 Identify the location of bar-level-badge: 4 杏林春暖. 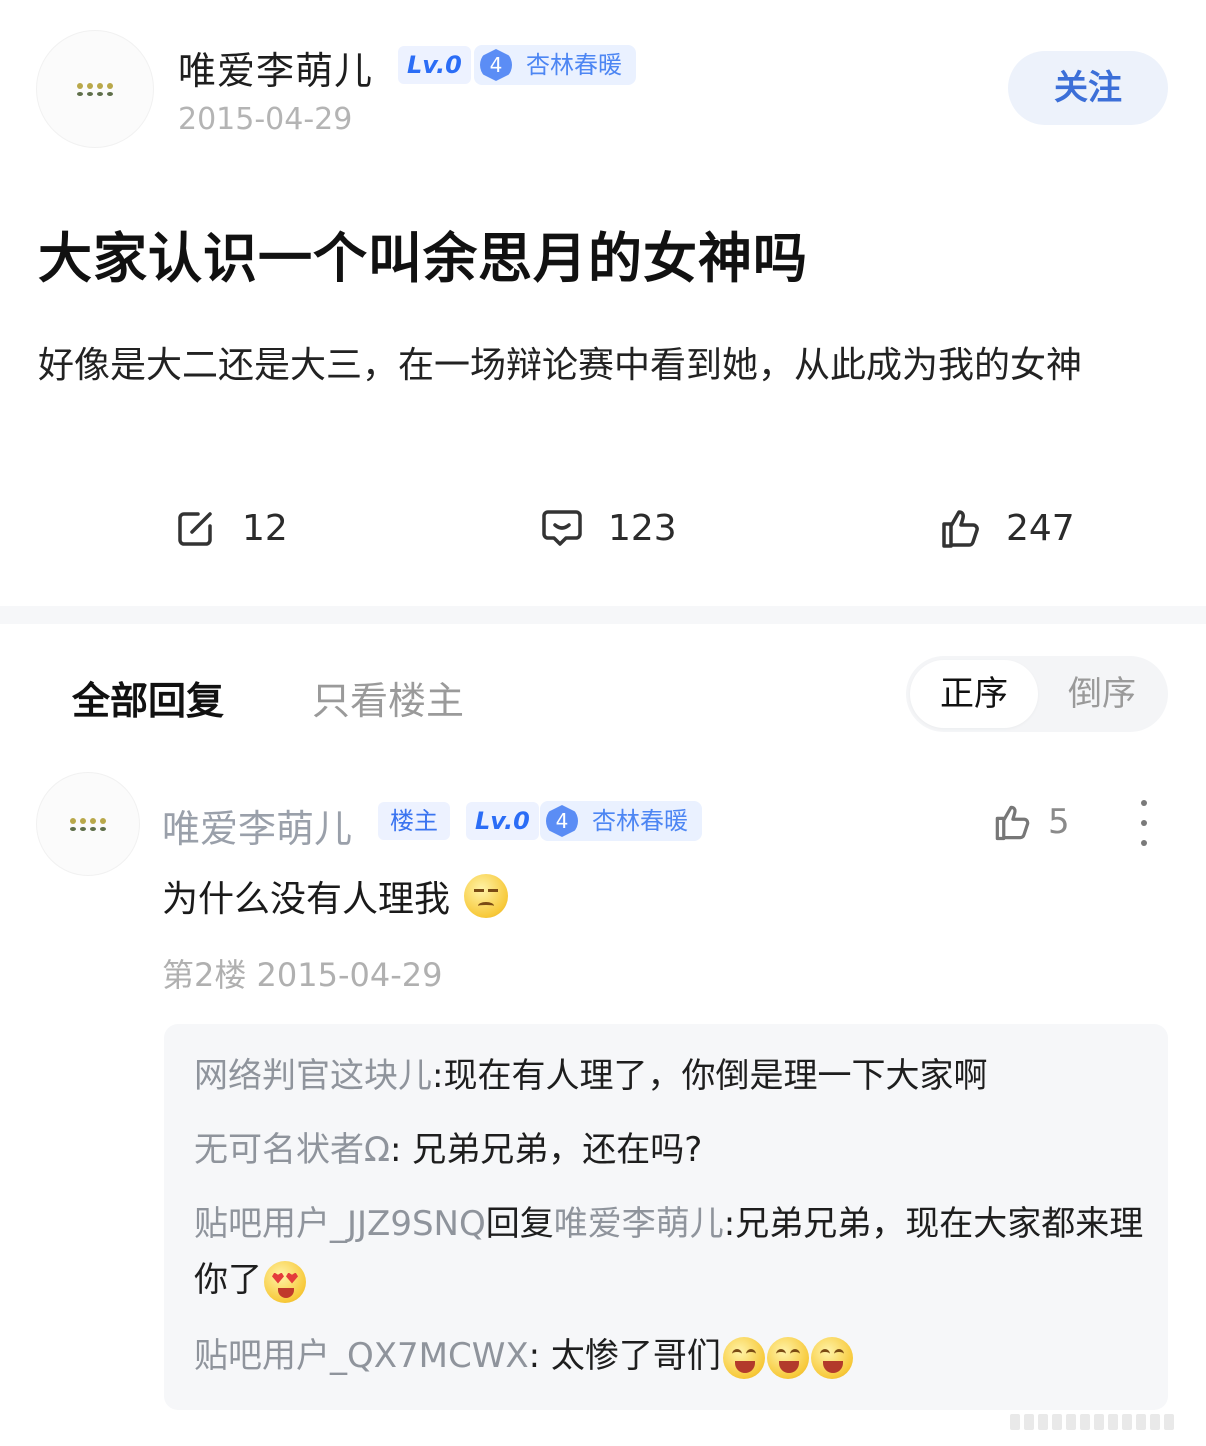
(555, 65).